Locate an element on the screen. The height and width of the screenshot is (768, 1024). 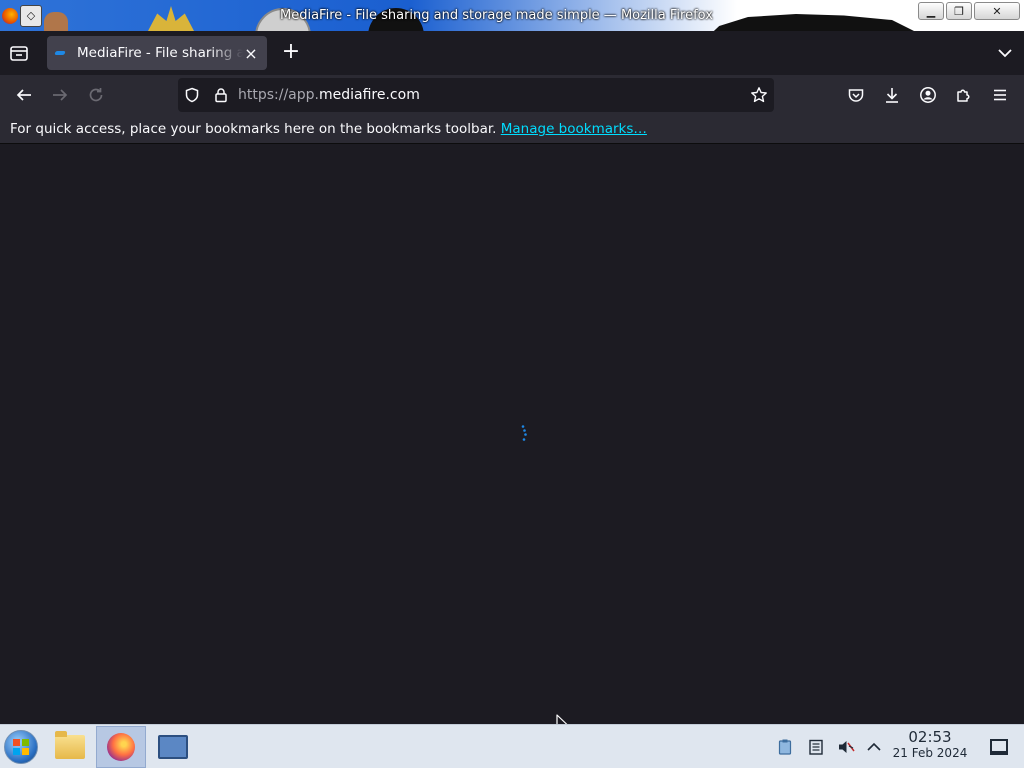
notes-icon is located at coordinates (816, 747).